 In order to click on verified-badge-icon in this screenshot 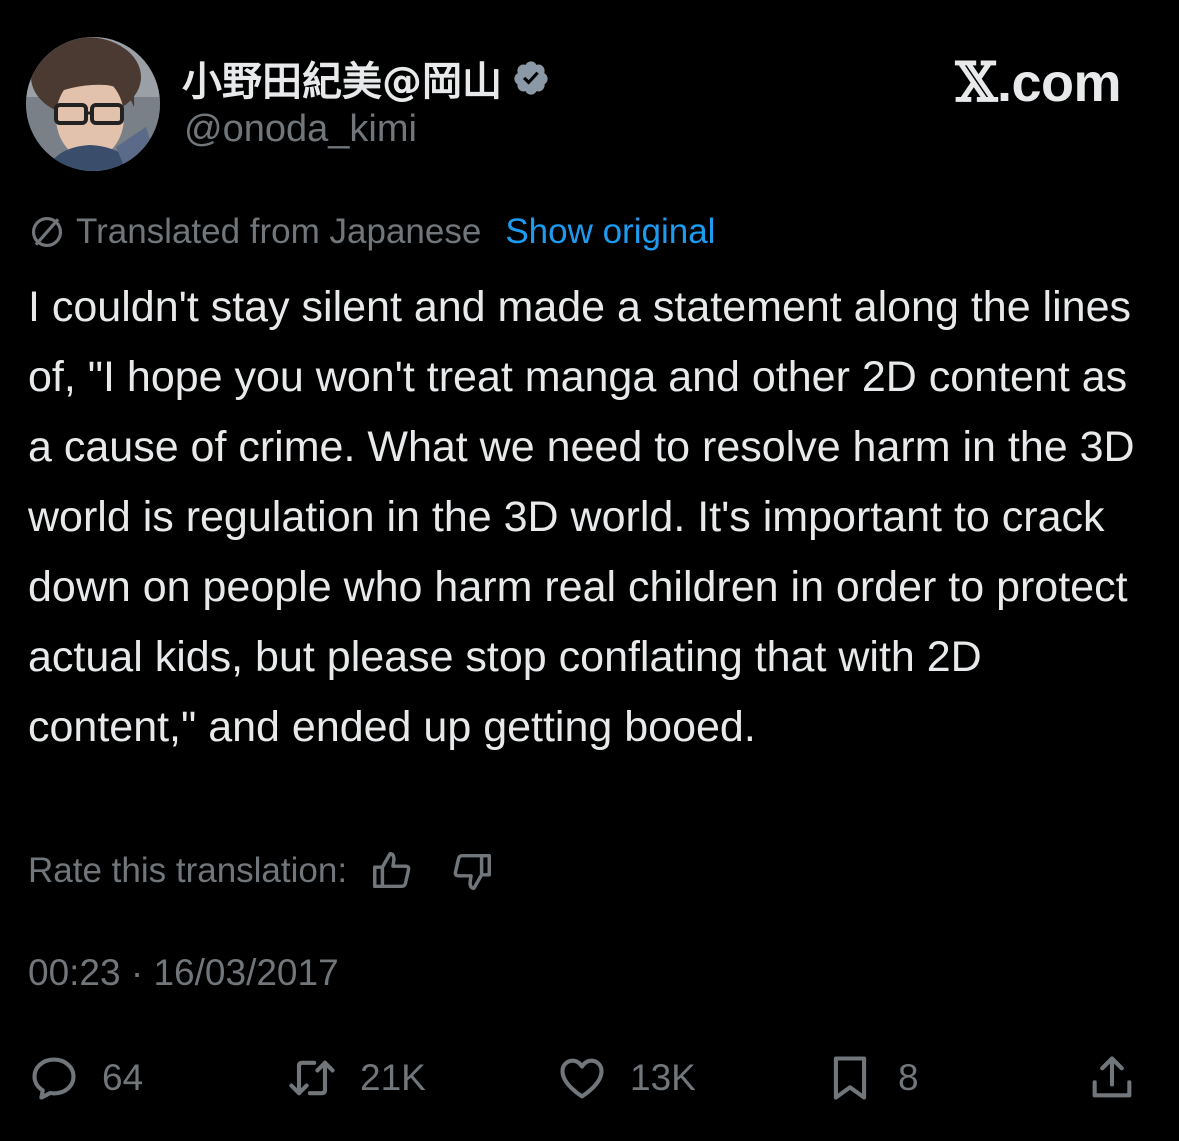, I will do `click(531, 78)`.